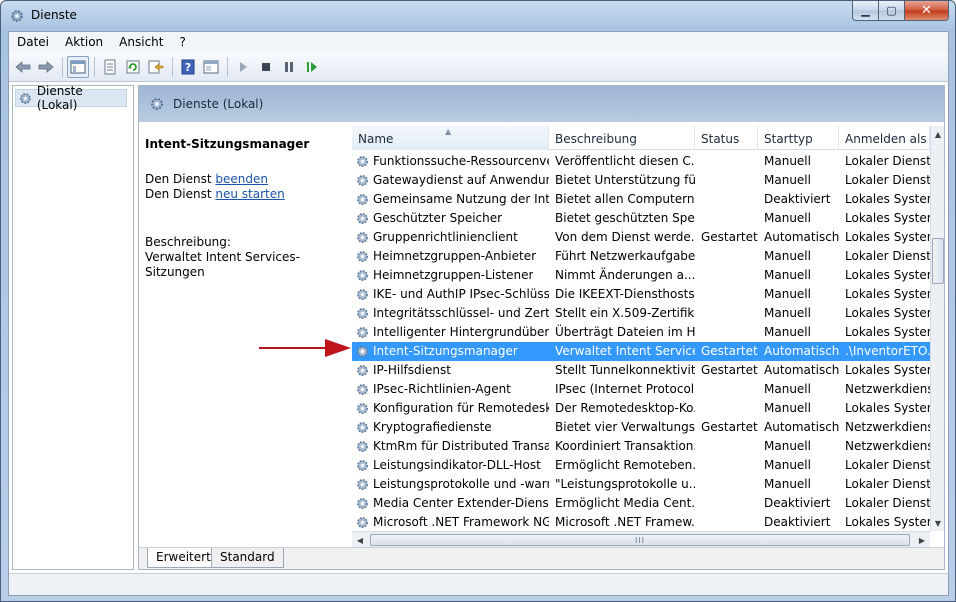  I want to click on menu-aktion: Aktion, so click(84, 42).